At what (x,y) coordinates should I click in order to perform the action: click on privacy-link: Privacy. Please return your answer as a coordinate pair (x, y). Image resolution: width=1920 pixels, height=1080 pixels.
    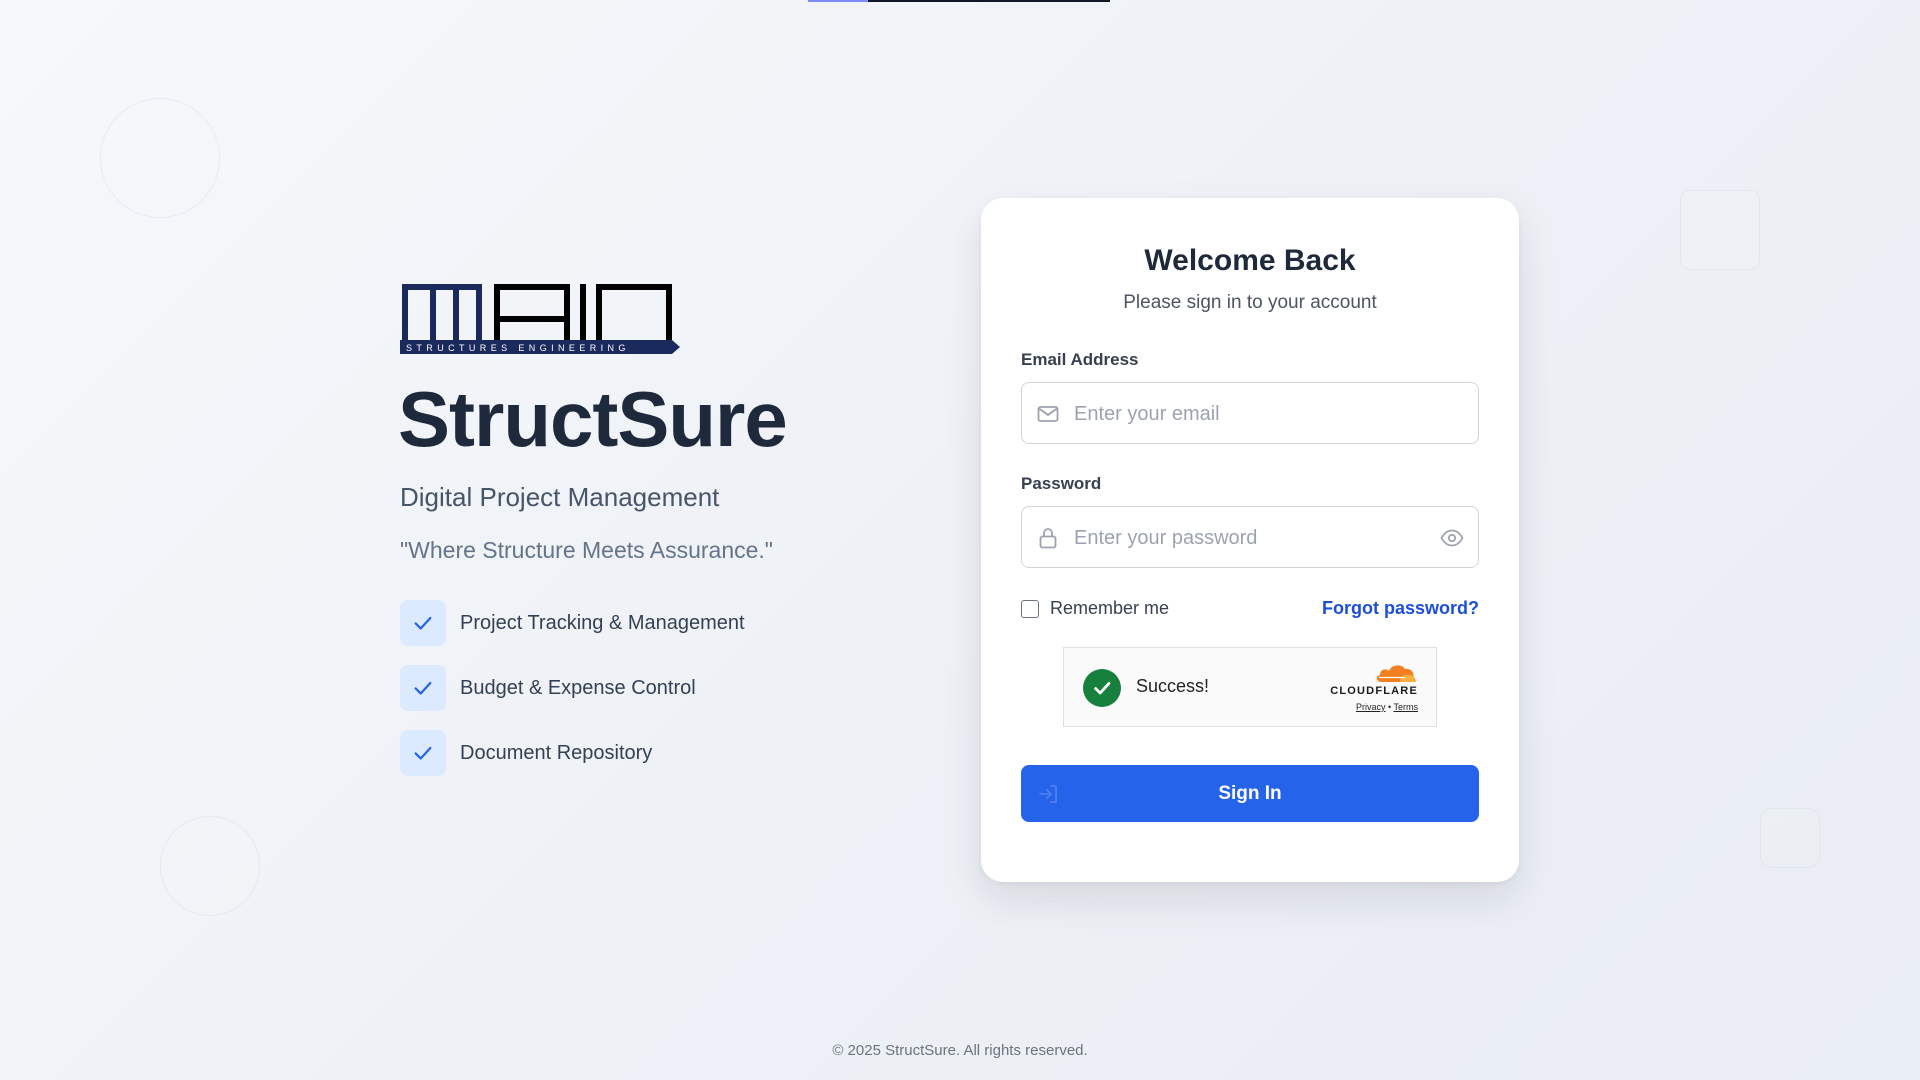
    Looking at the image, I should click on (1371, 707).